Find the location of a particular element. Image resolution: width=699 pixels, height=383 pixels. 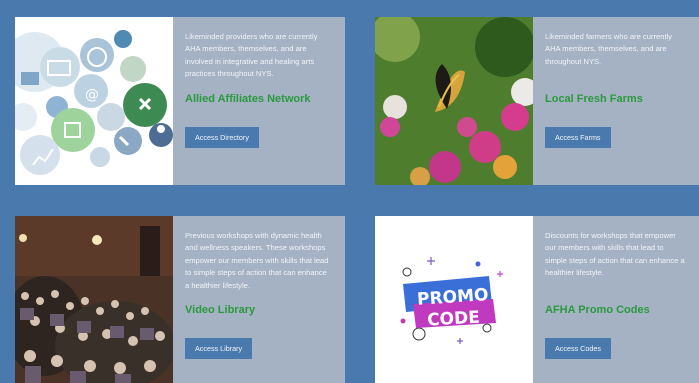

code-text: CODE is located at coordinates (454, 319).